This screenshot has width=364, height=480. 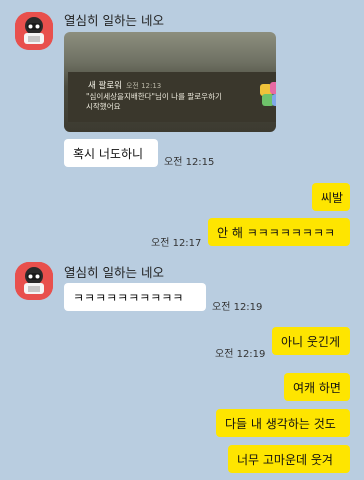 What do you see at coordinates (289, 459) in the screenshot?
I see `message-bubble: 너무 고마운데 웃겨` at bounding box center [289, 459].